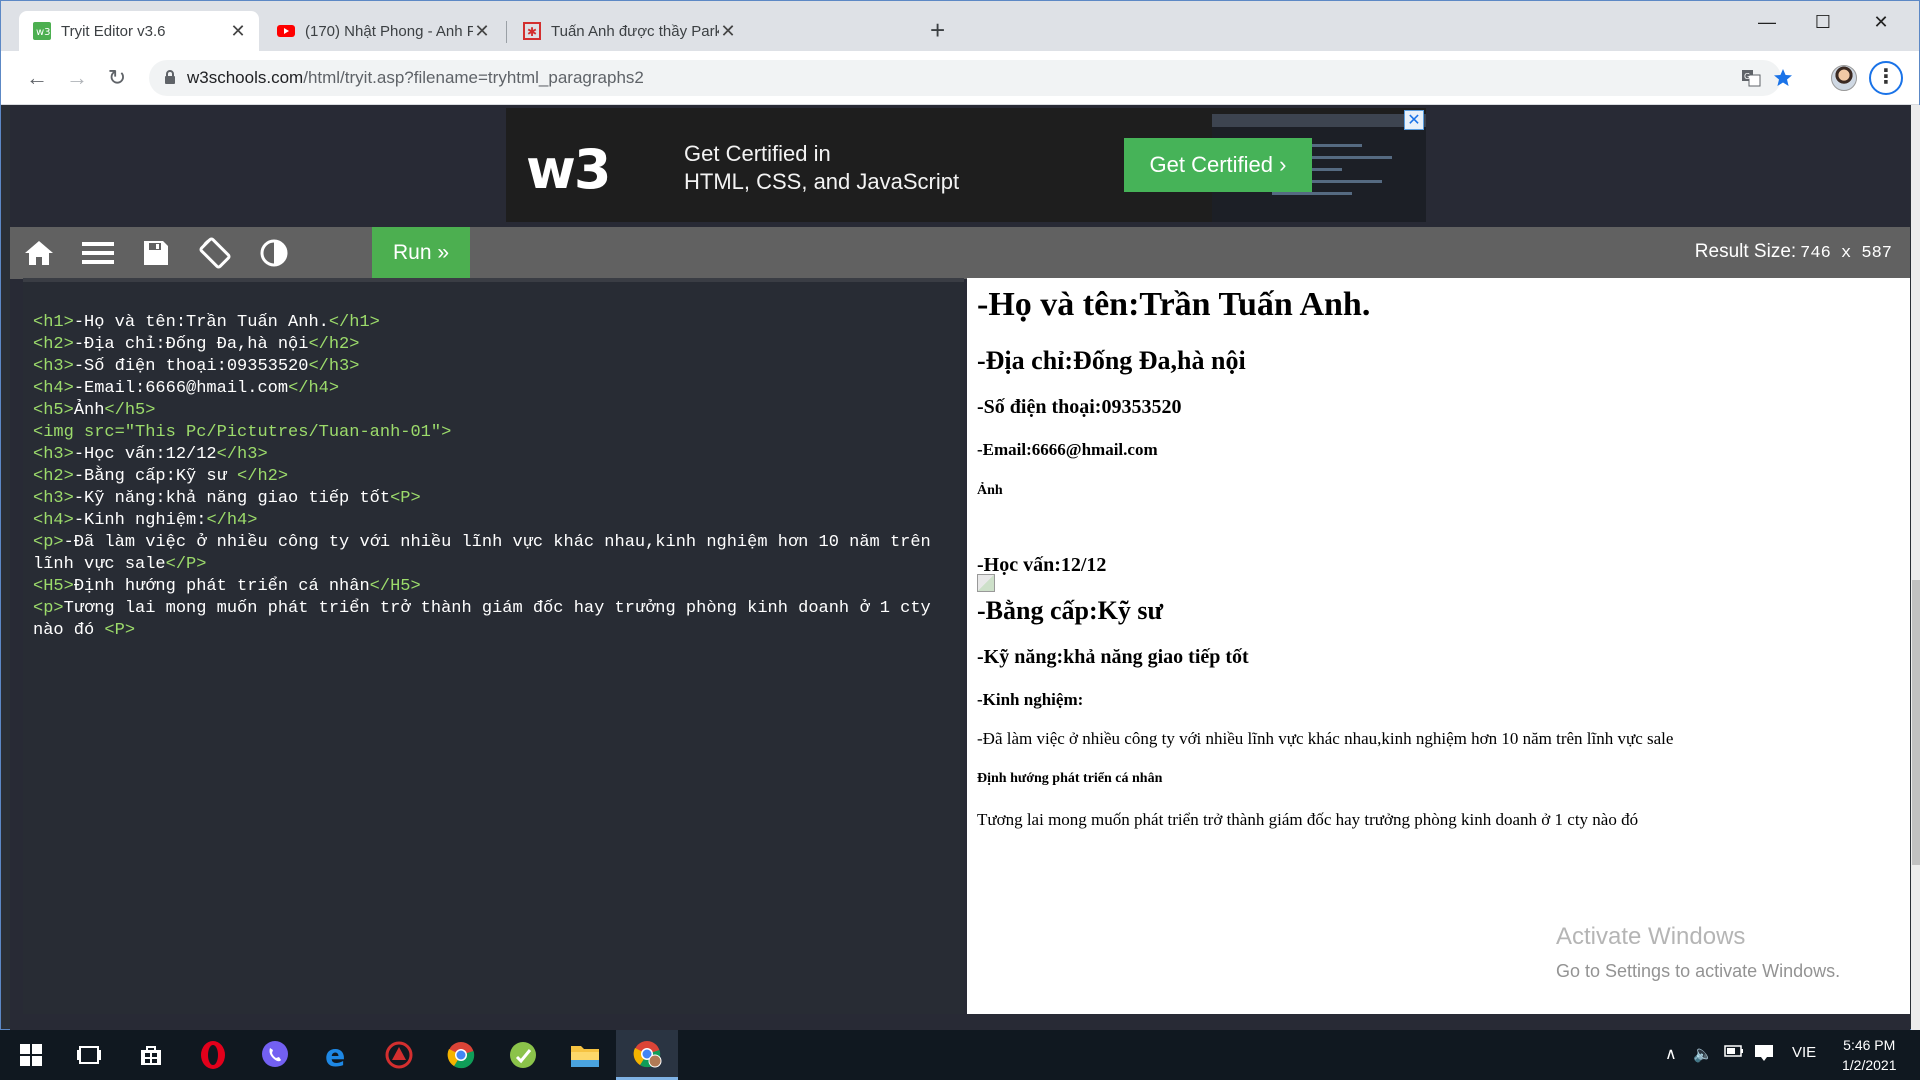 This screenshot has width=1920, height=1080. What do you see at coordinates (523, 1055) in the screenshot?
I see `zalo-icon` at bounding box center [523, 1055].